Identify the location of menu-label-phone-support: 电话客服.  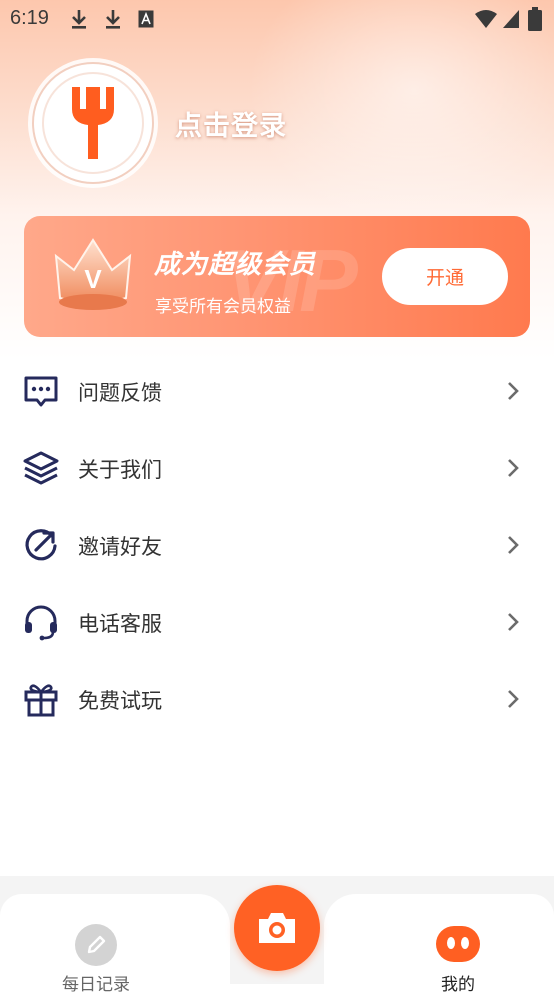
(120, 624).